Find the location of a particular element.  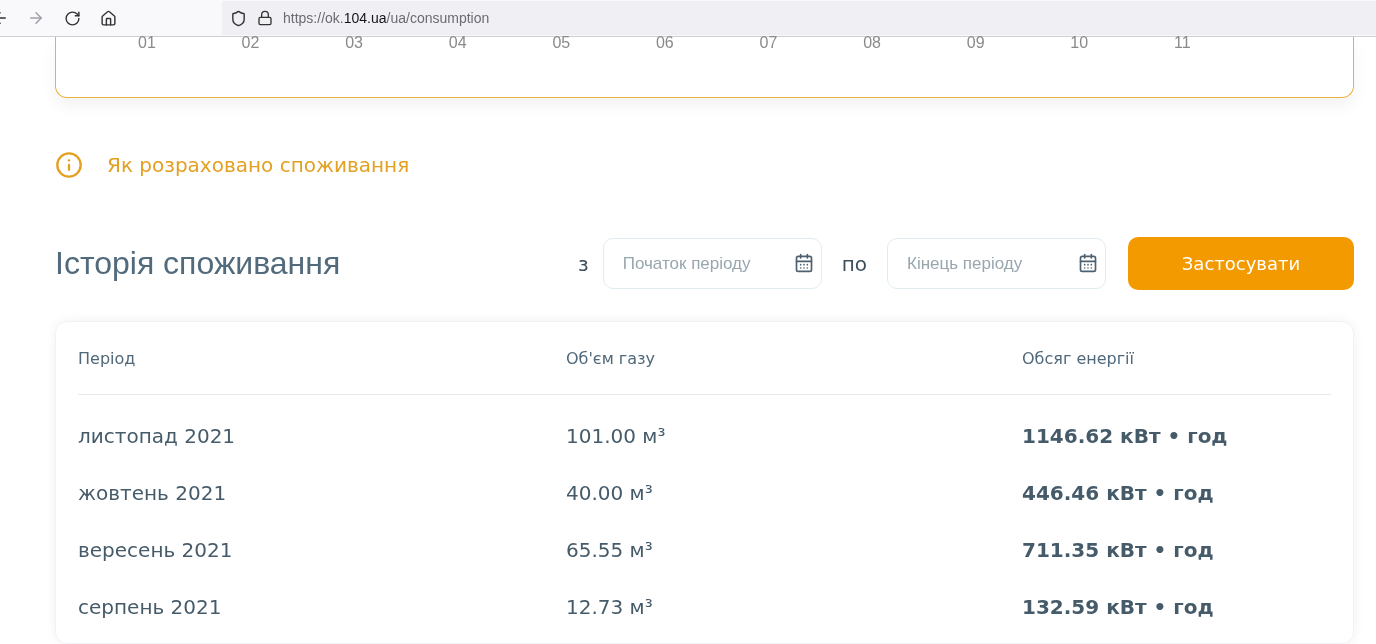

table-cell-text: 12.73 м³ is located at coordinates (610, 606).